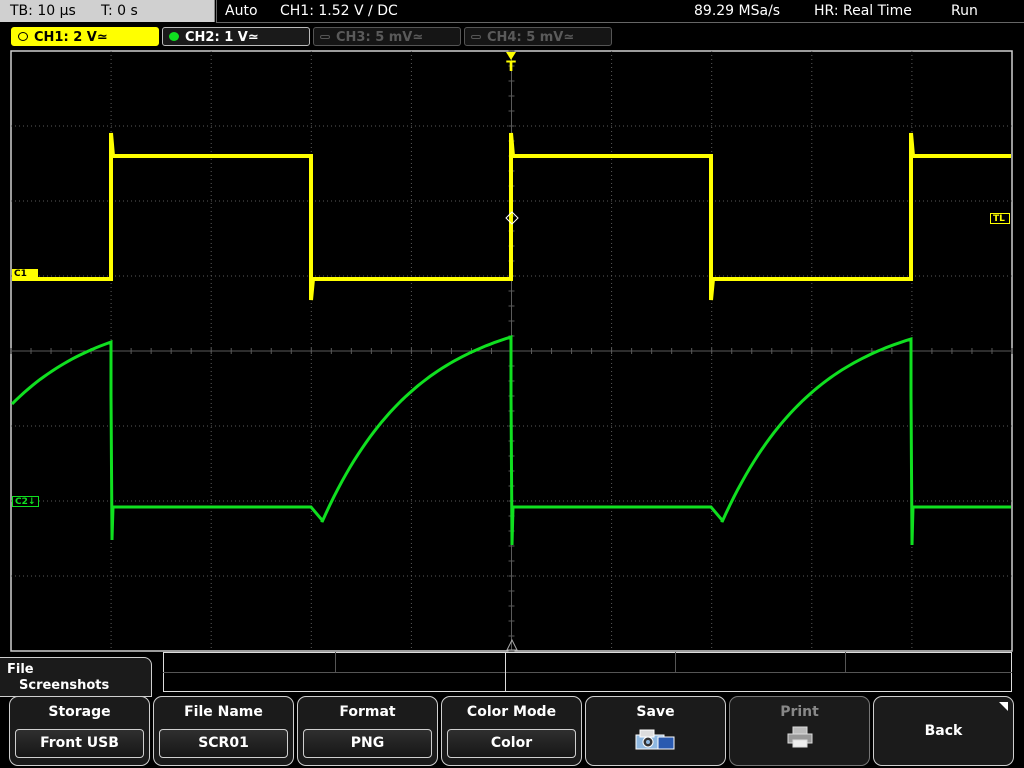  I want to click on print-softkey: Print, so click(799, 731).